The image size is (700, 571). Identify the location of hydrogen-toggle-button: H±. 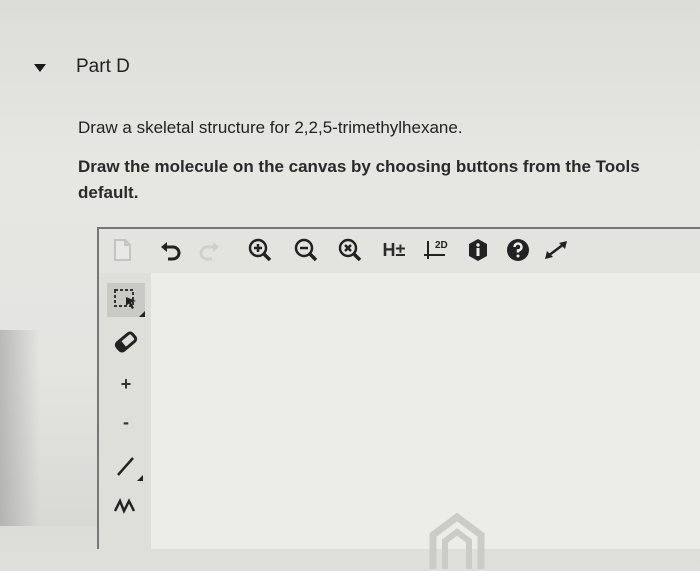
(394, 250).